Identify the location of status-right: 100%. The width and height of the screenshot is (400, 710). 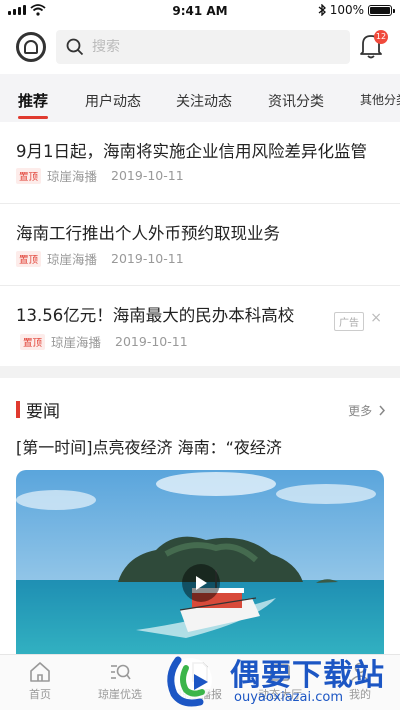
(356, 10).